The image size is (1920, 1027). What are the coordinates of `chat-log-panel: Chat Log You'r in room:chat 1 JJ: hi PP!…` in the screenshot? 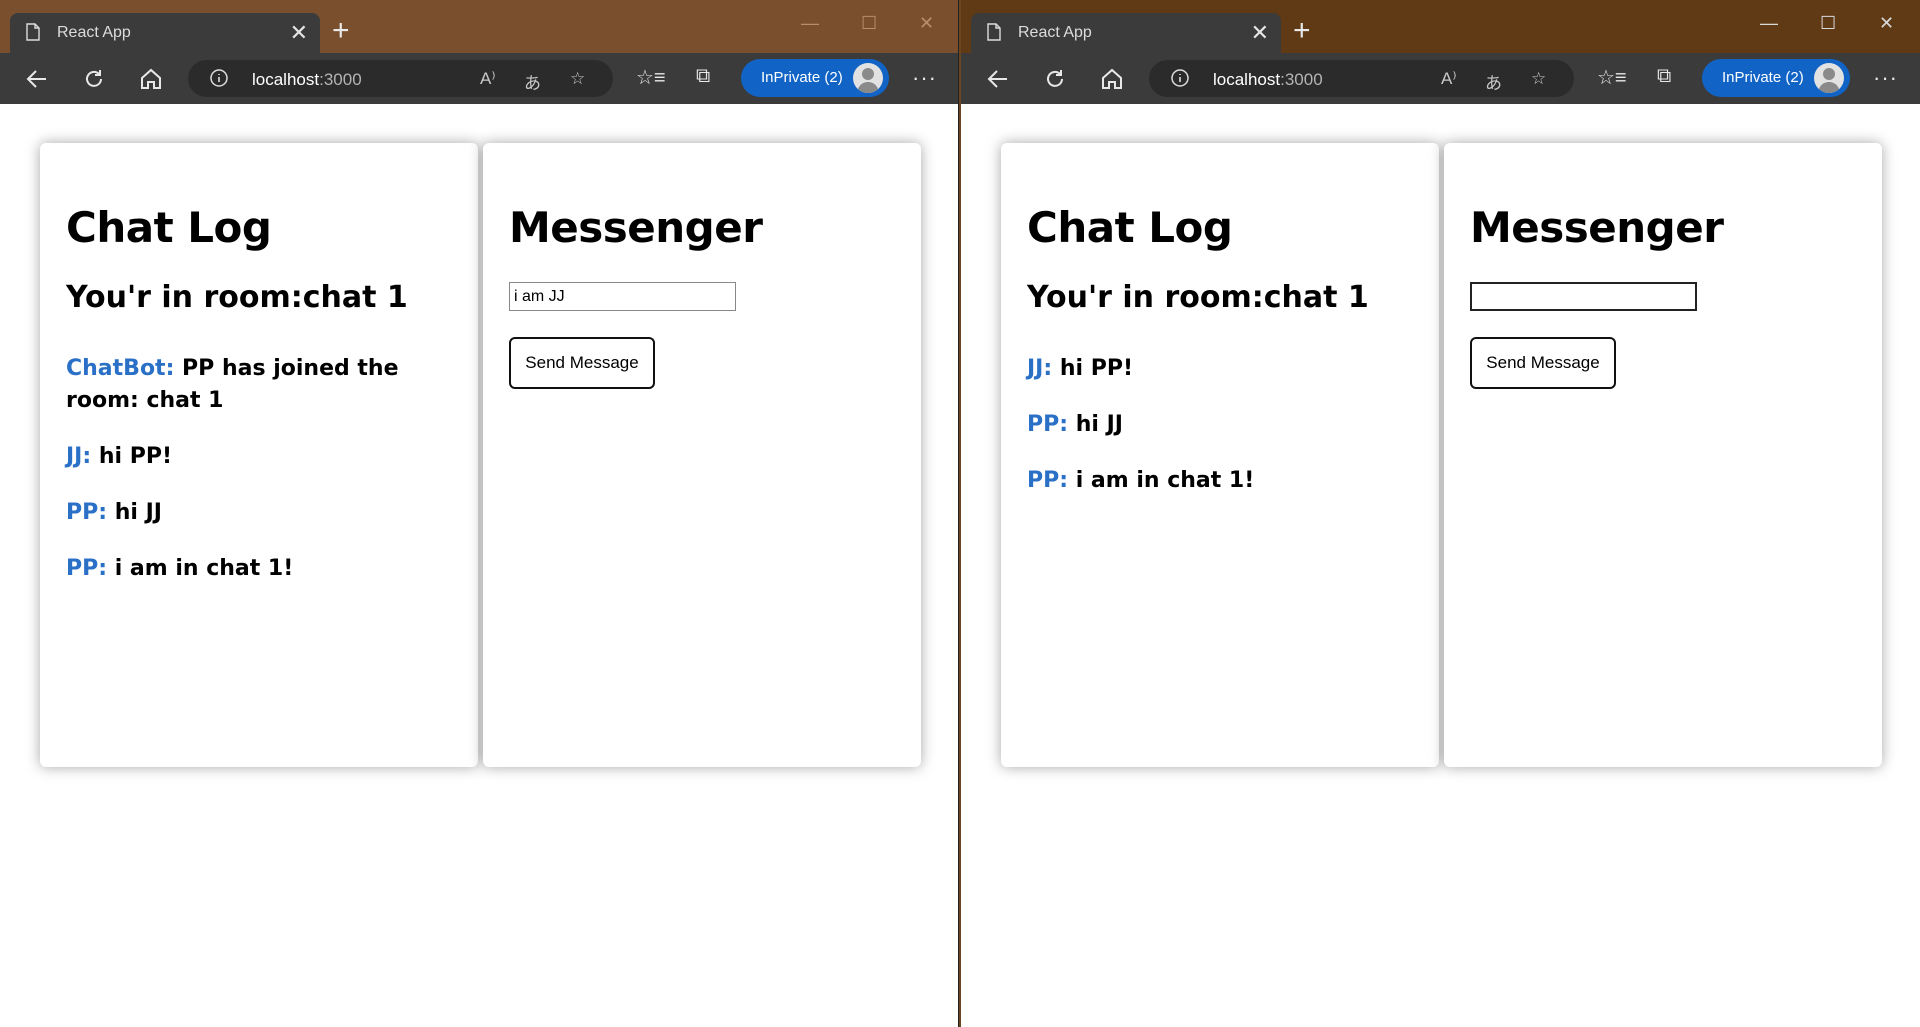 It's located at (1220, 455).